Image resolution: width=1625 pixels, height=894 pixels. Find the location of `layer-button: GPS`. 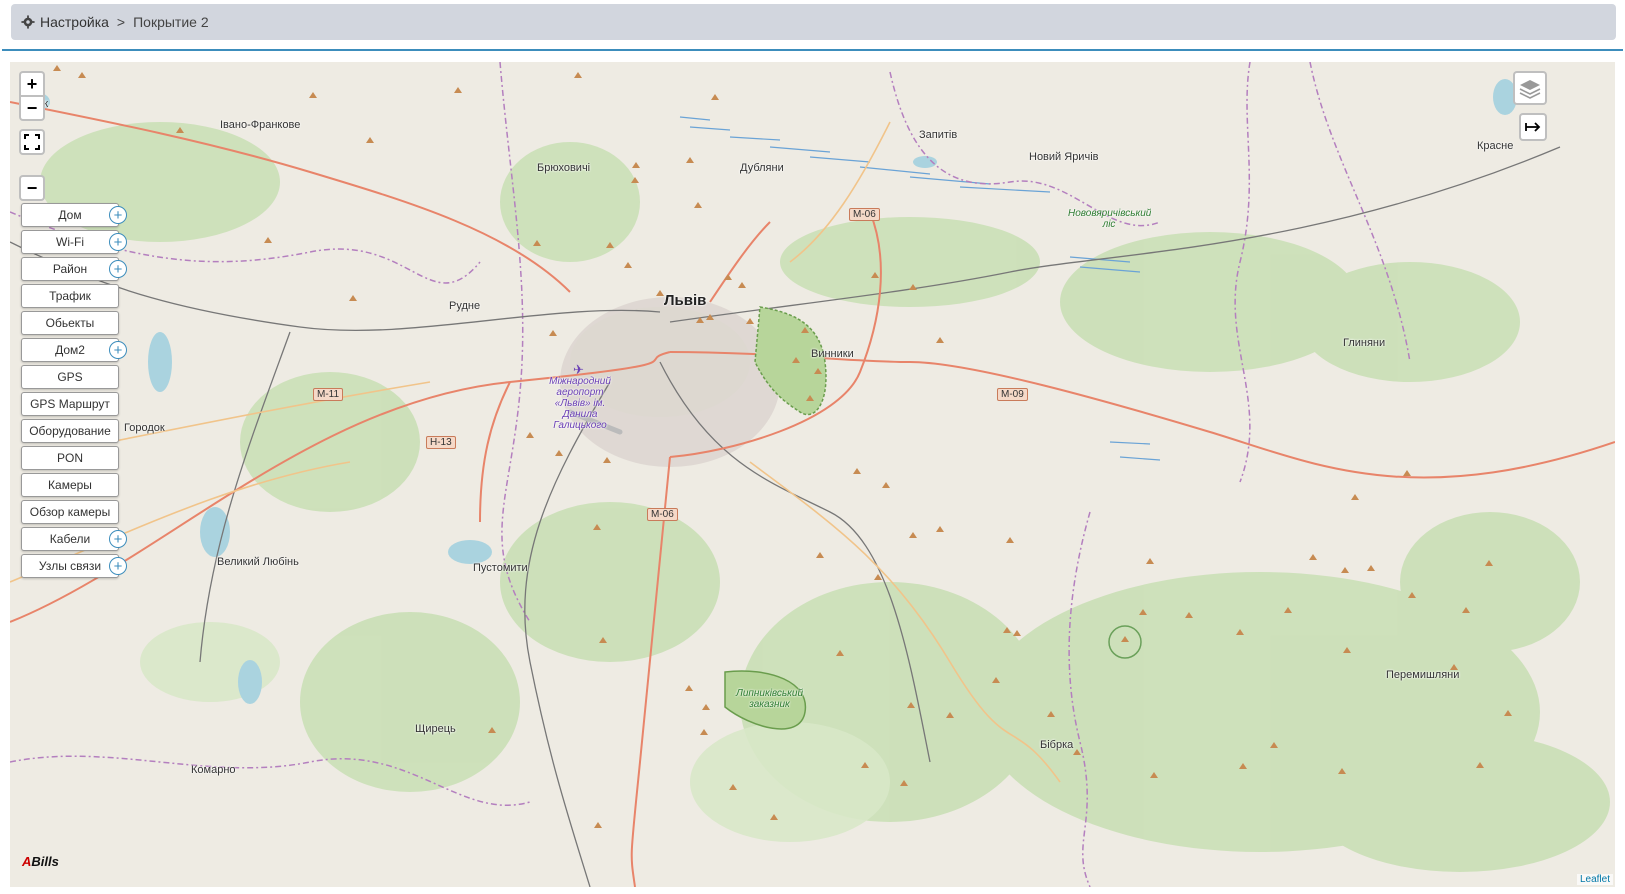

layer-button: GPS is located at coordinates (70, 377).